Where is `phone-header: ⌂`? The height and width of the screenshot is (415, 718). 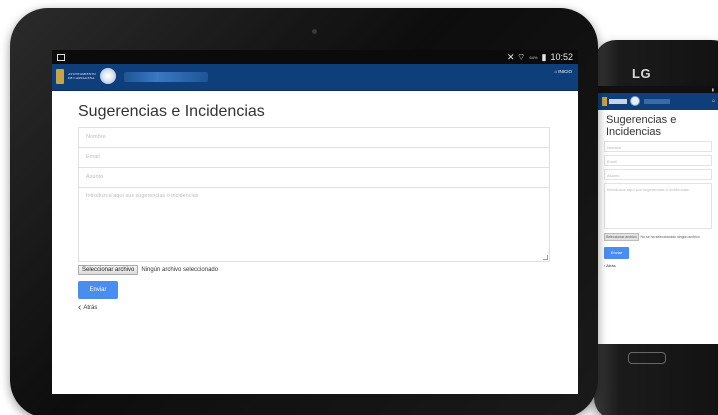 phone-header: ⌂ is located at coordinates (658, 101).